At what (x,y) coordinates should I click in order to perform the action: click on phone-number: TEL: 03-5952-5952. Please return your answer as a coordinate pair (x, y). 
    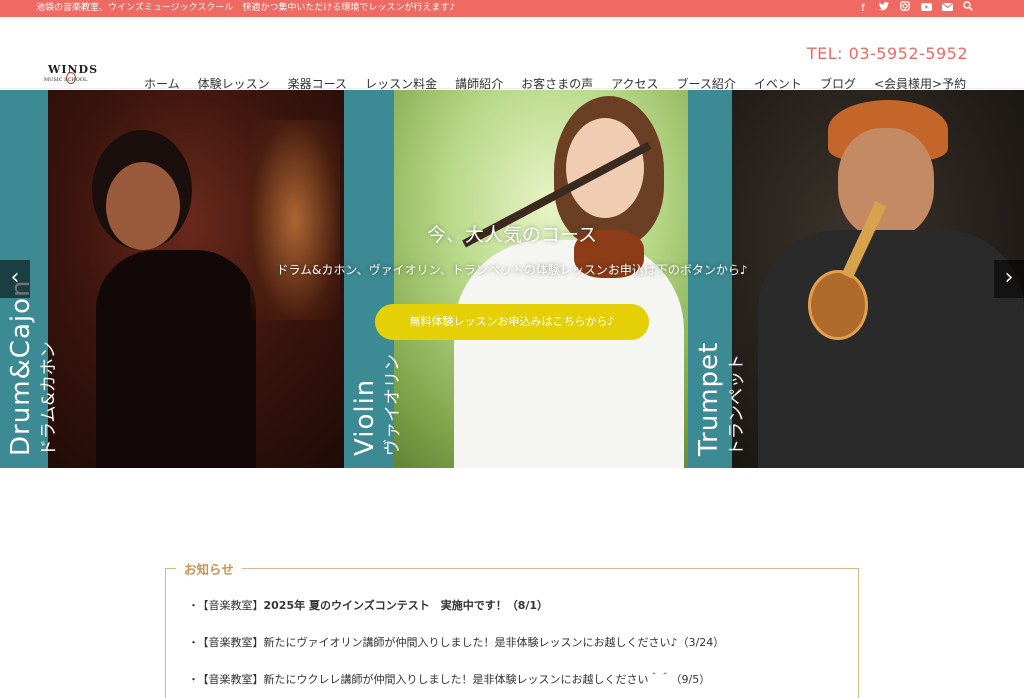
    Looking at the image, I should click on (887, 53).